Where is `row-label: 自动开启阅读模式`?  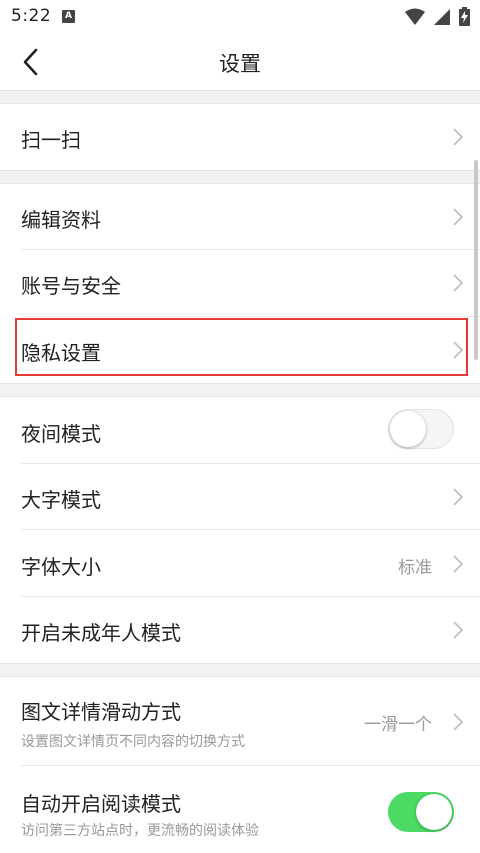 row-label: 自动开启阅读模式 is located at coordinates (101, 804).